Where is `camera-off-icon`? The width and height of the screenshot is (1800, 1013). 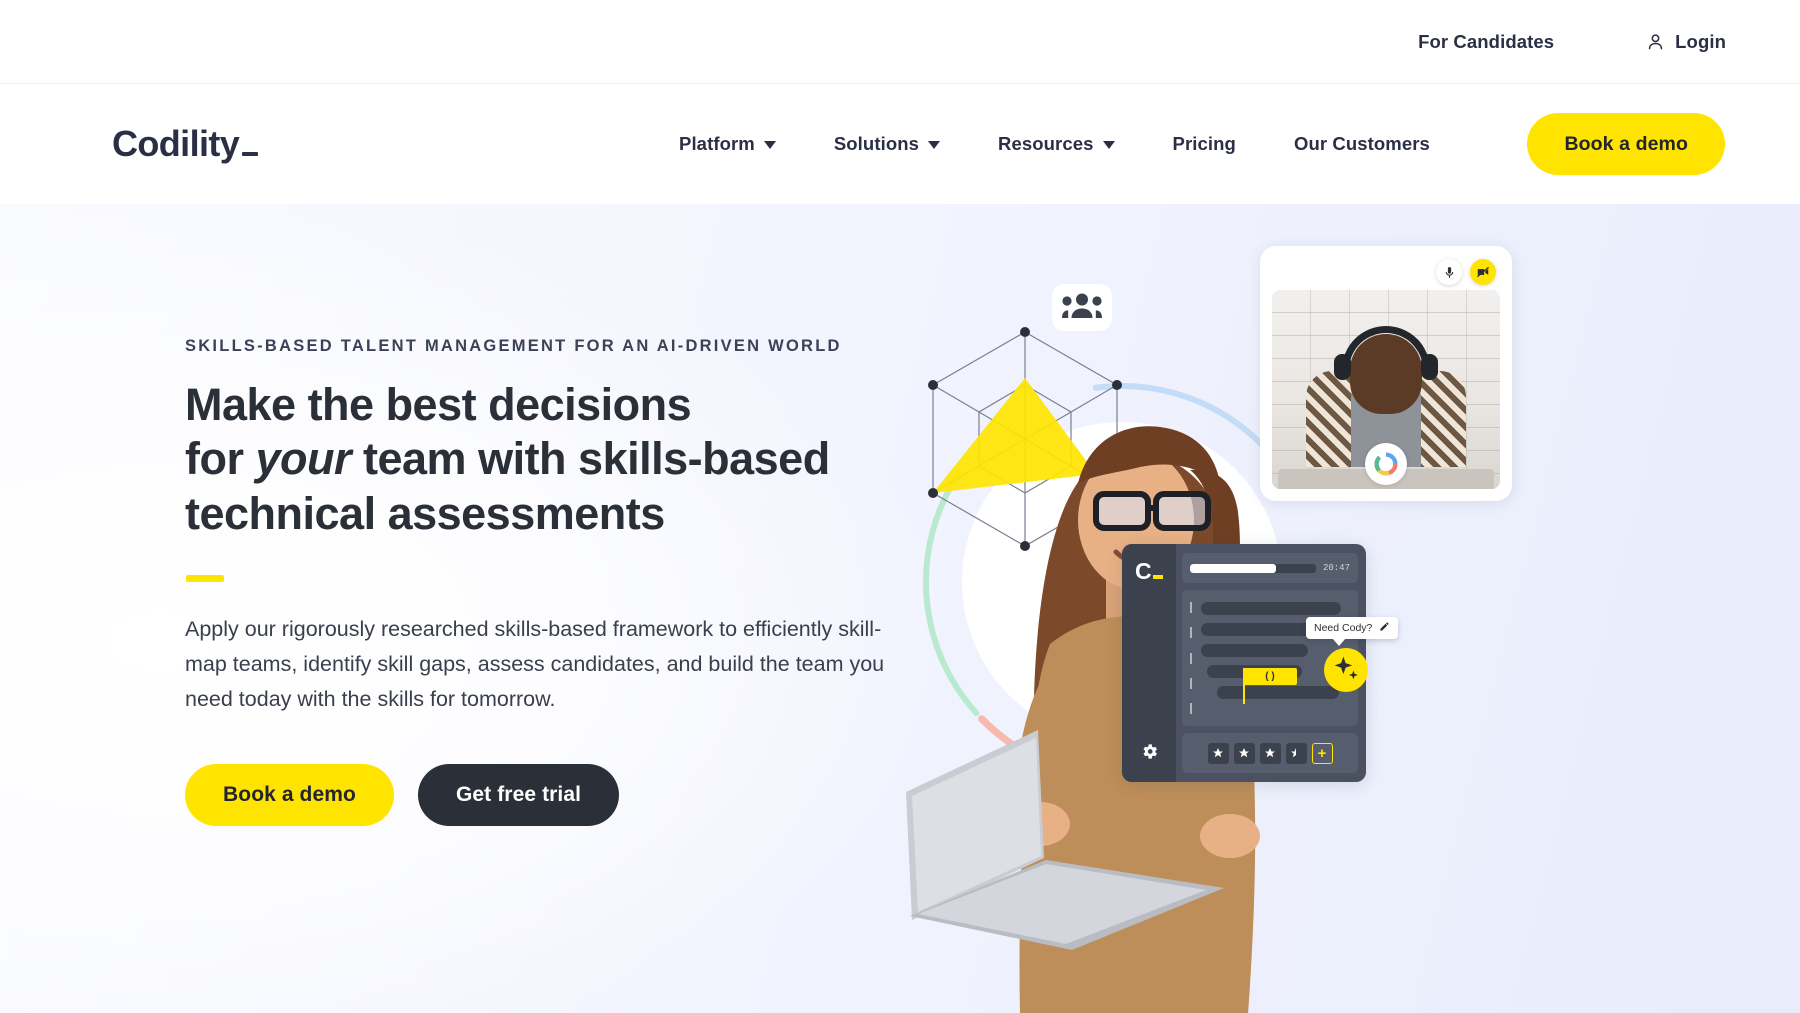 camera-off-icon is located at coordinates (1483, 272).